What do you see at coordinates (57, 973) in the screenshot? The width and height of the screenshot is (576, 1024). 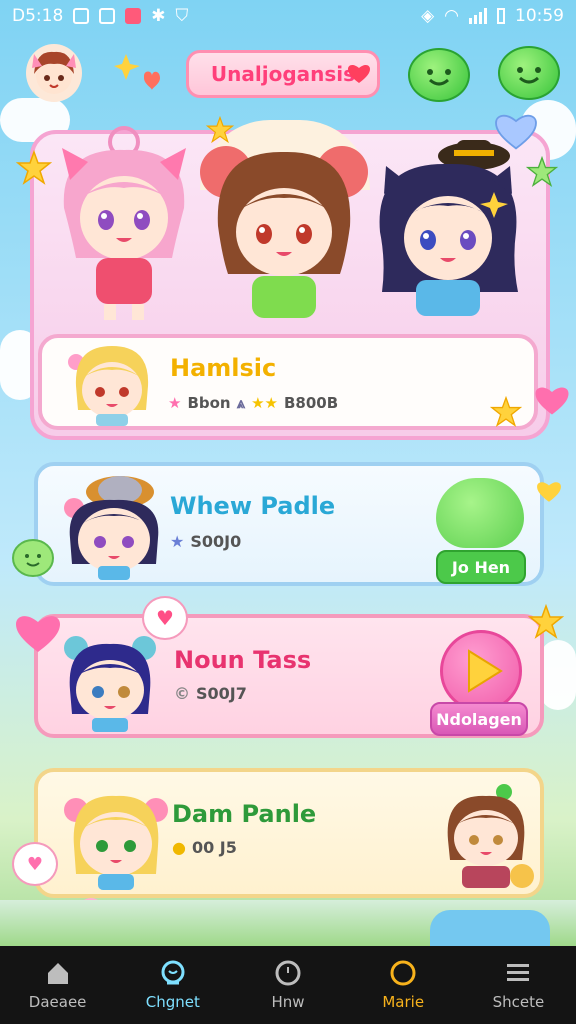 I see `home-icon` at bounding box center [57, 973].